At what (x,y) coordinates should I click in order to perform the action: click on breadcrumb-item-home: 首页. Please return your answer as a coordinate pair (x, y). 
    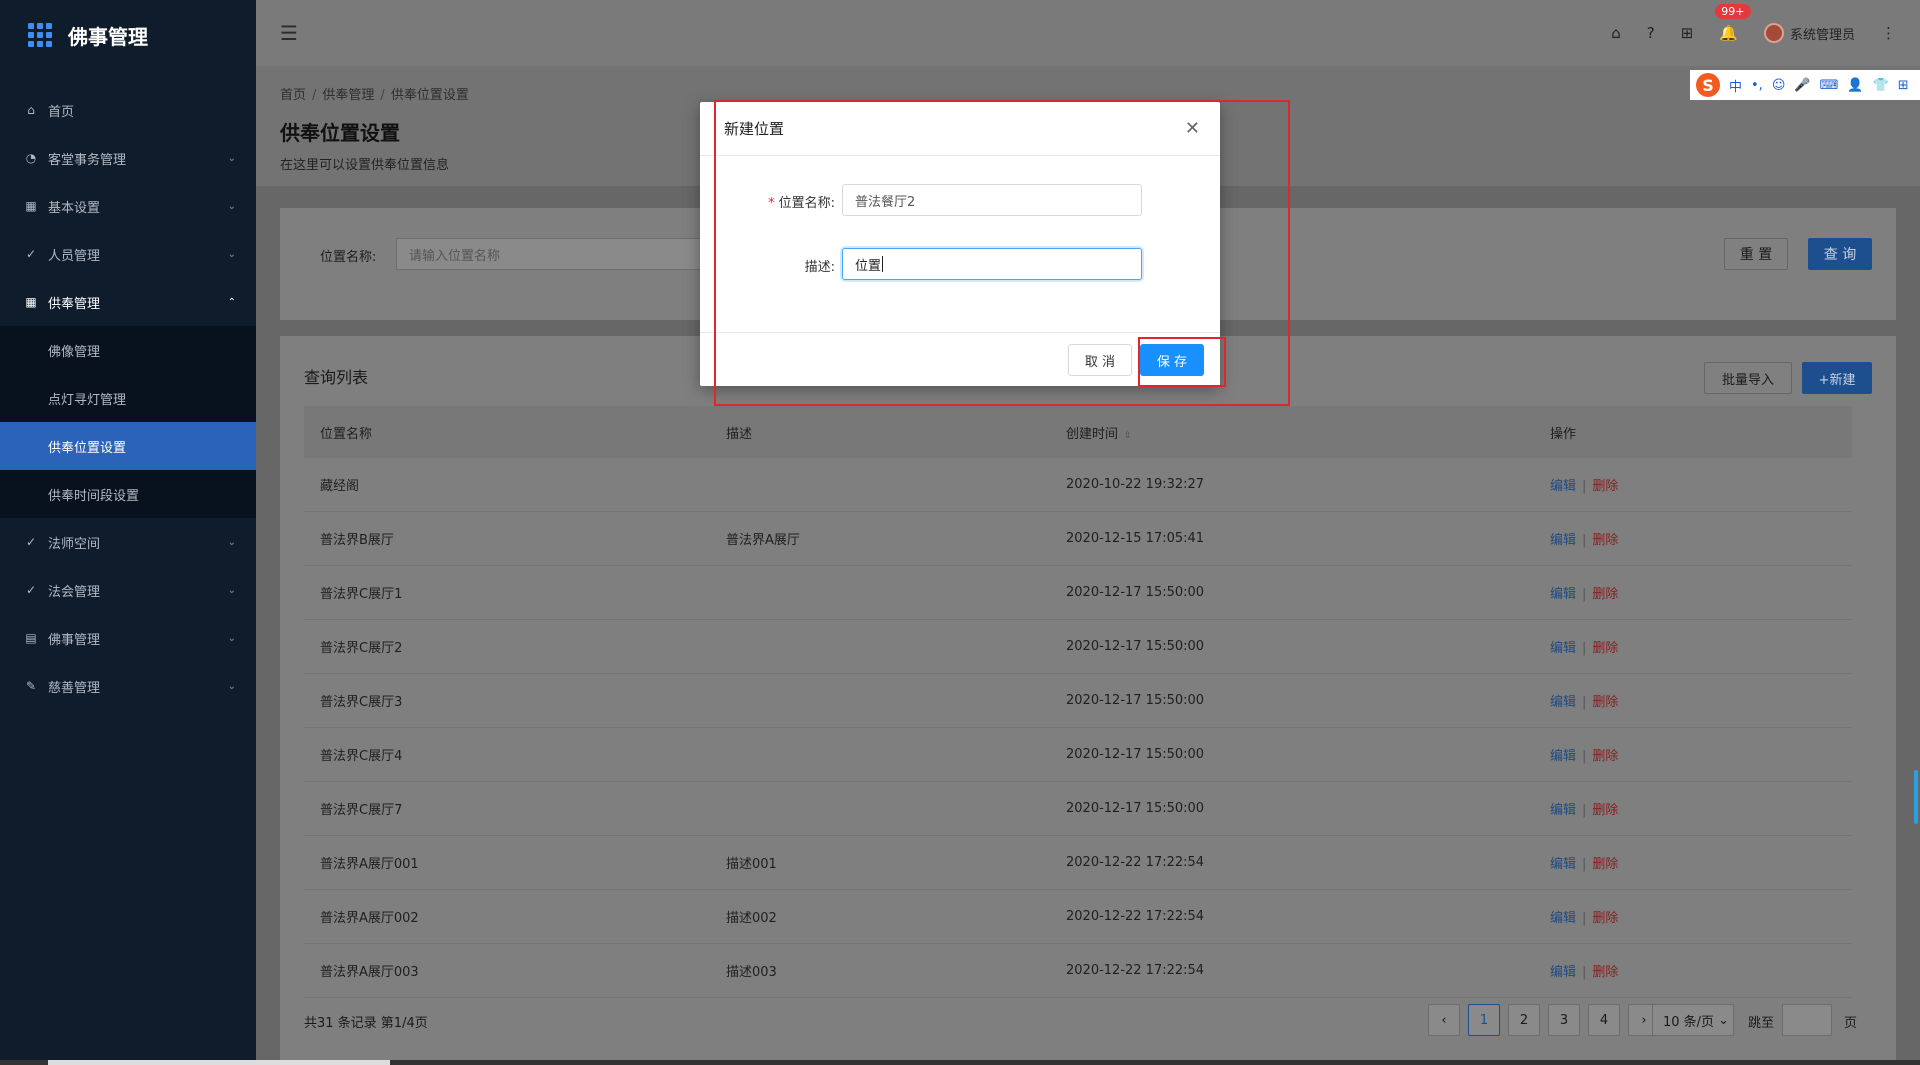
    Looking at the image, I should click on (293, 95).